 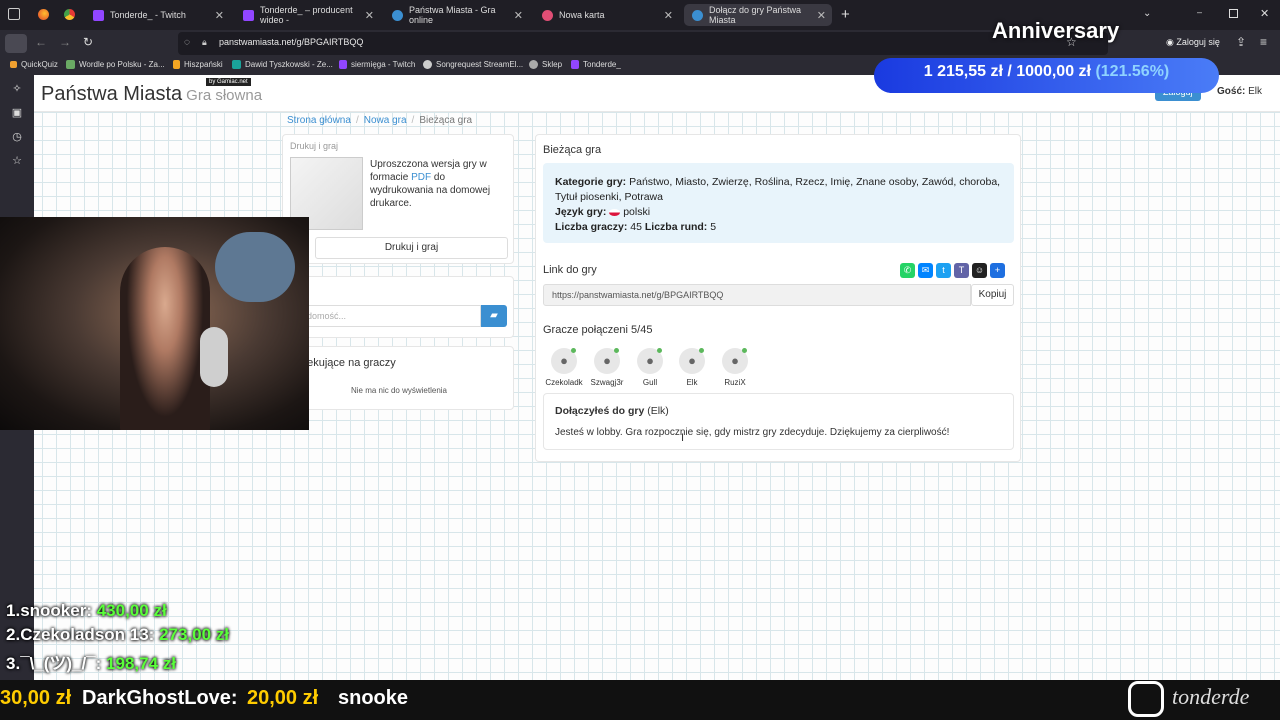 I want to click on gamiac-badge: by Gamiac.net, so click(x=228, y=82).